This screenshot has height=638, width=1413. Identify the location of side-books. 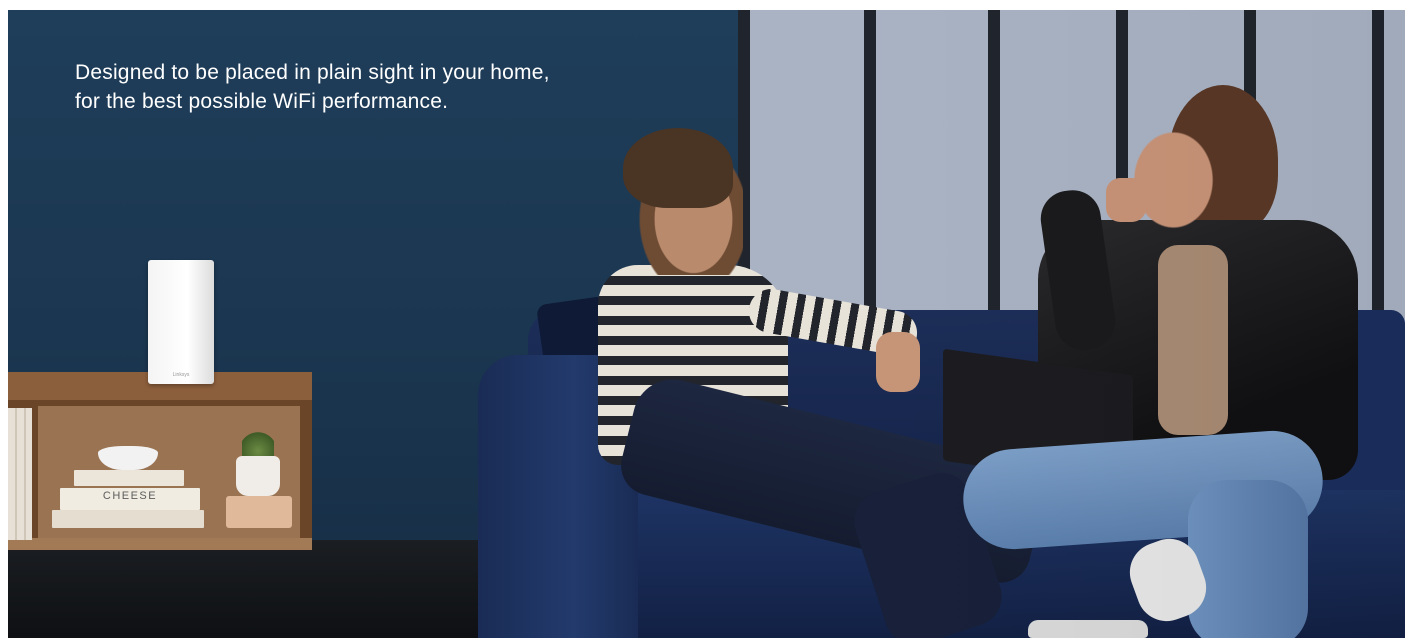
(20, 474).